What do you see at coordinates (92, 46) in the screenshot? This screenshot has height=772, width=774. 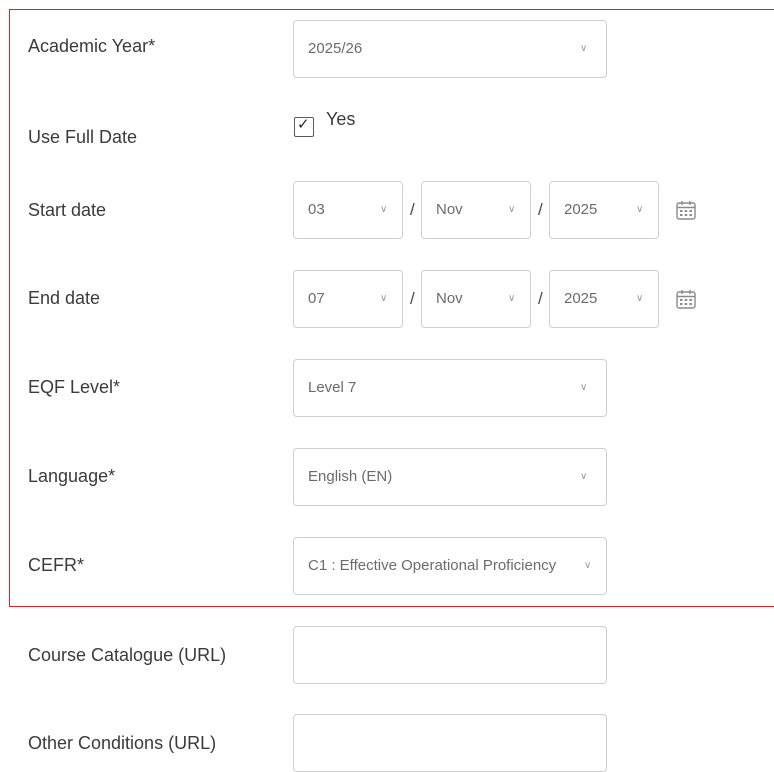 I see `academic-year-label: Academic Year*` at bounding box center [92, 46].